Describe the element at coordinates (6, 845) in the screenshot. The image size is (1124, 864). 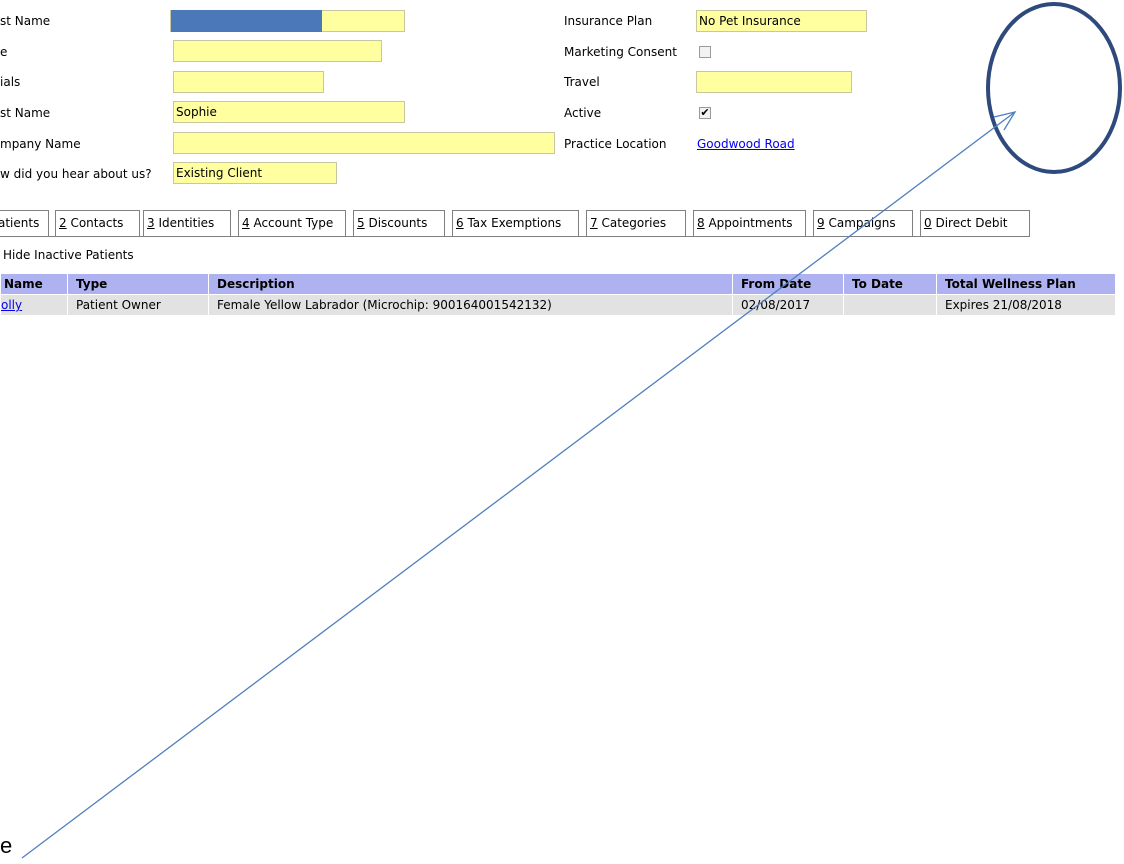
I see `annotation-text: e` at that location.